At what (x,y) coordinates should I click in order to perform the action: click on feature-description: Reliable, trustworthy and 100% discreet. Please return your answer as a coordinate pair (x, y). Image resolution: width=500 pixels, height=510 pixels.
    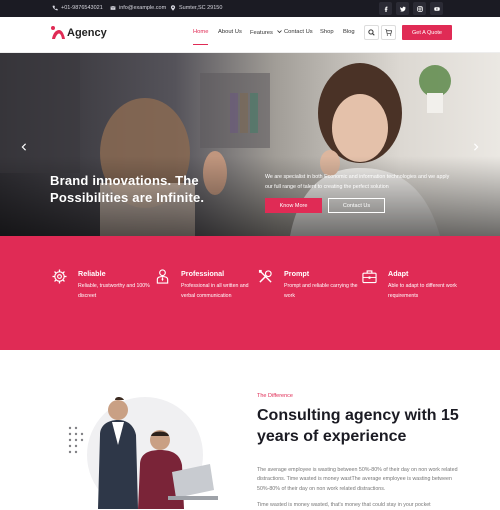
    Looking at the image, I should click on (114, 291).